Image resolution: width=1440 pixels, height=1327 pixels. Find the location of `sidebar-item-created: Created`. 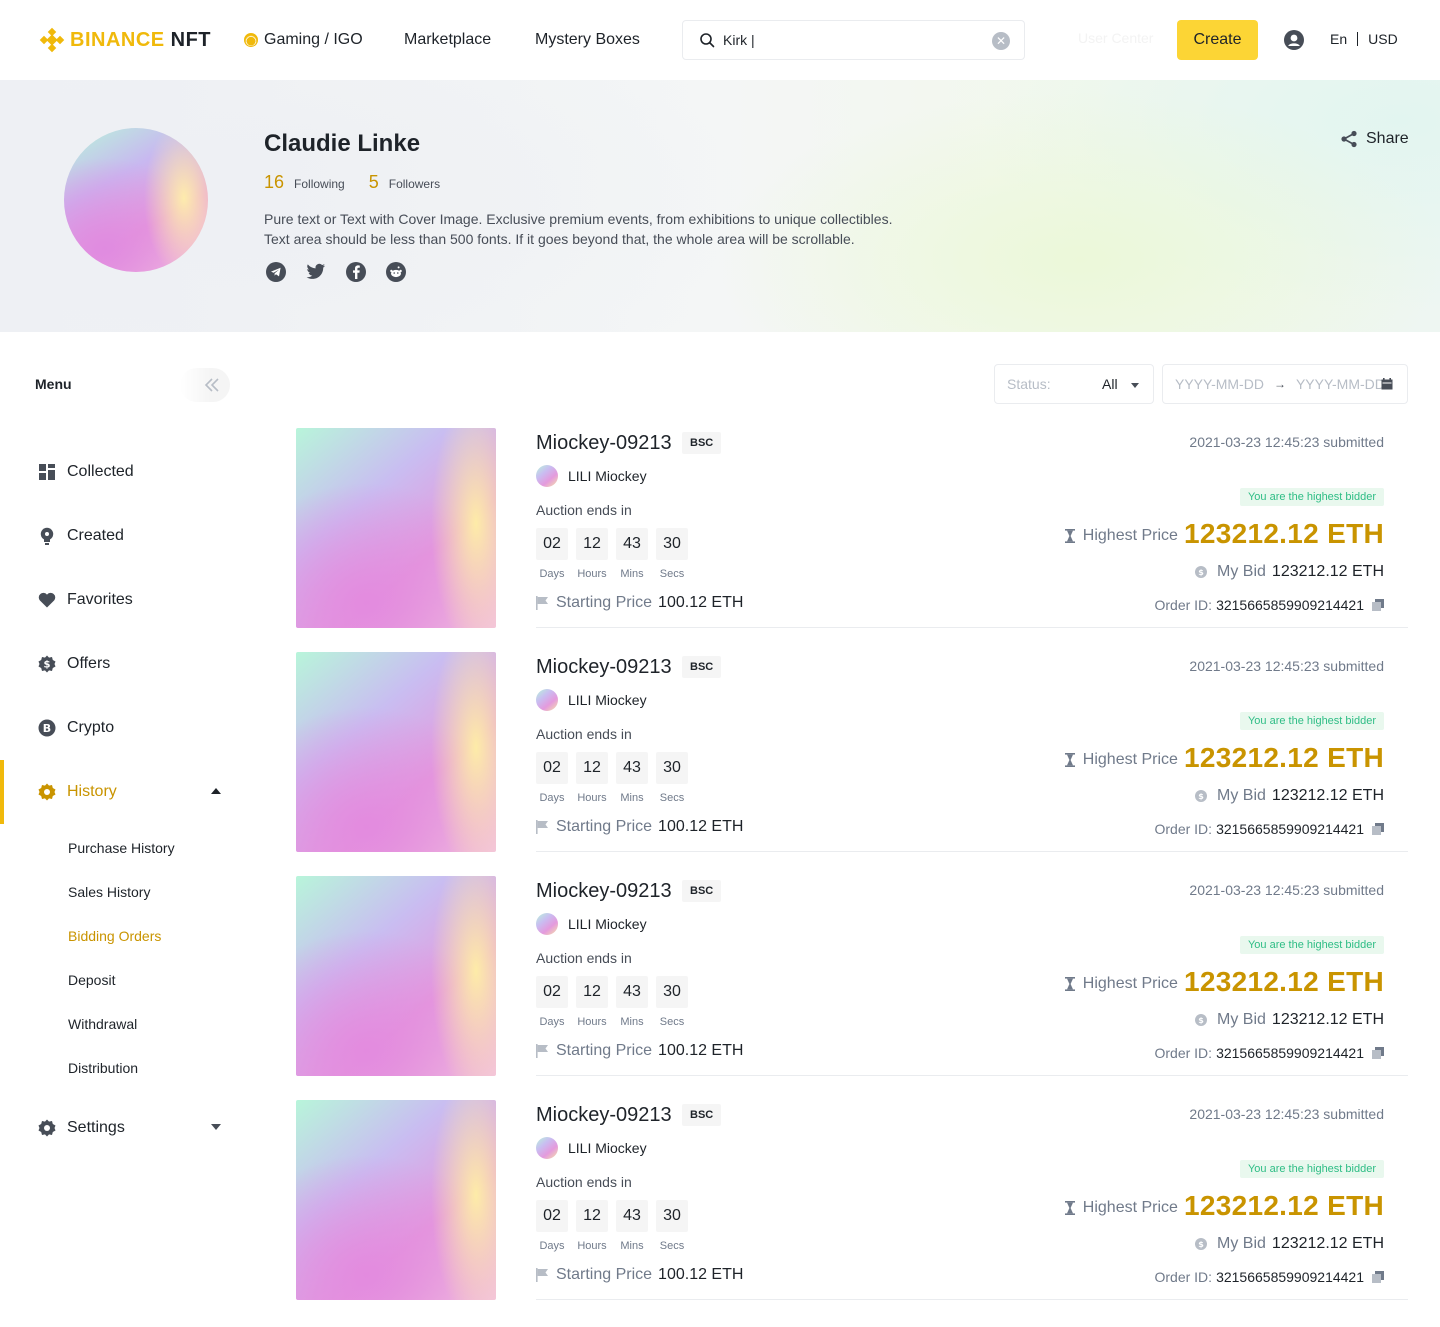

sidebar-item-created: Created is located at coordinates (120, 536).